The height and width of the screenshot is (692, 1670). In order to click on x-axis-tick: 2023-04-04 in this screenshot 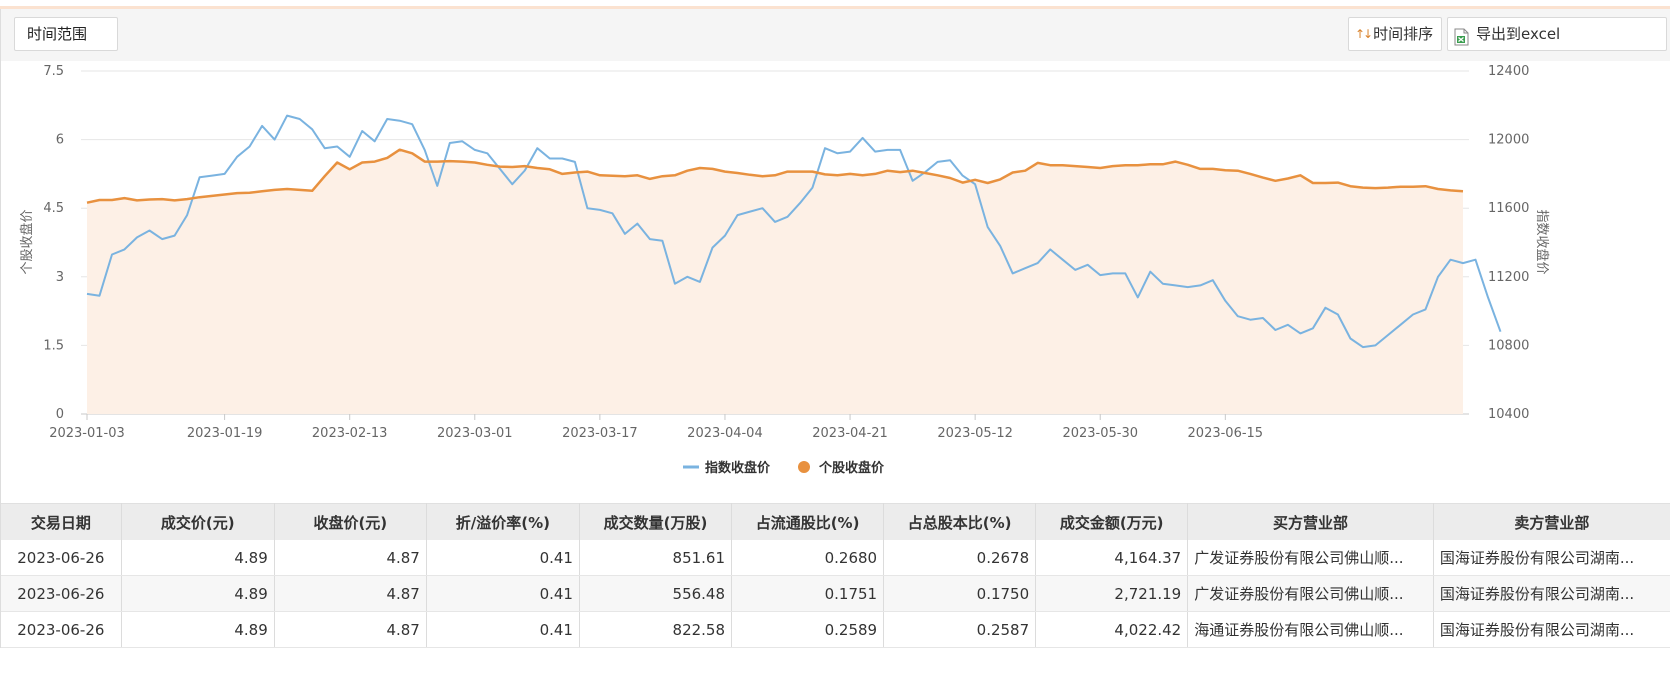, I will do `click(725, 433)`.